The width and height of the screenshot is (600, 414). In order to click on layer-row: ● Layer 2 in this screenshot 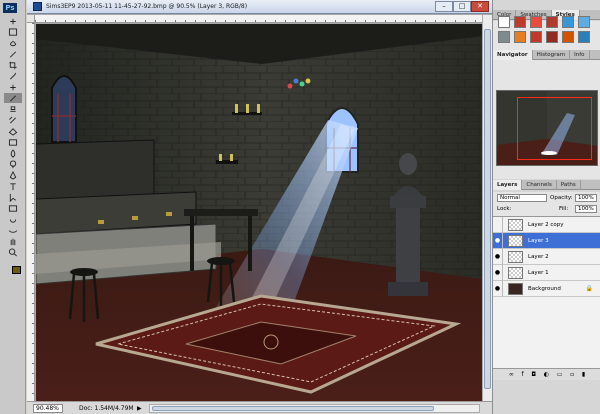, I will do `click(546, 256)`.